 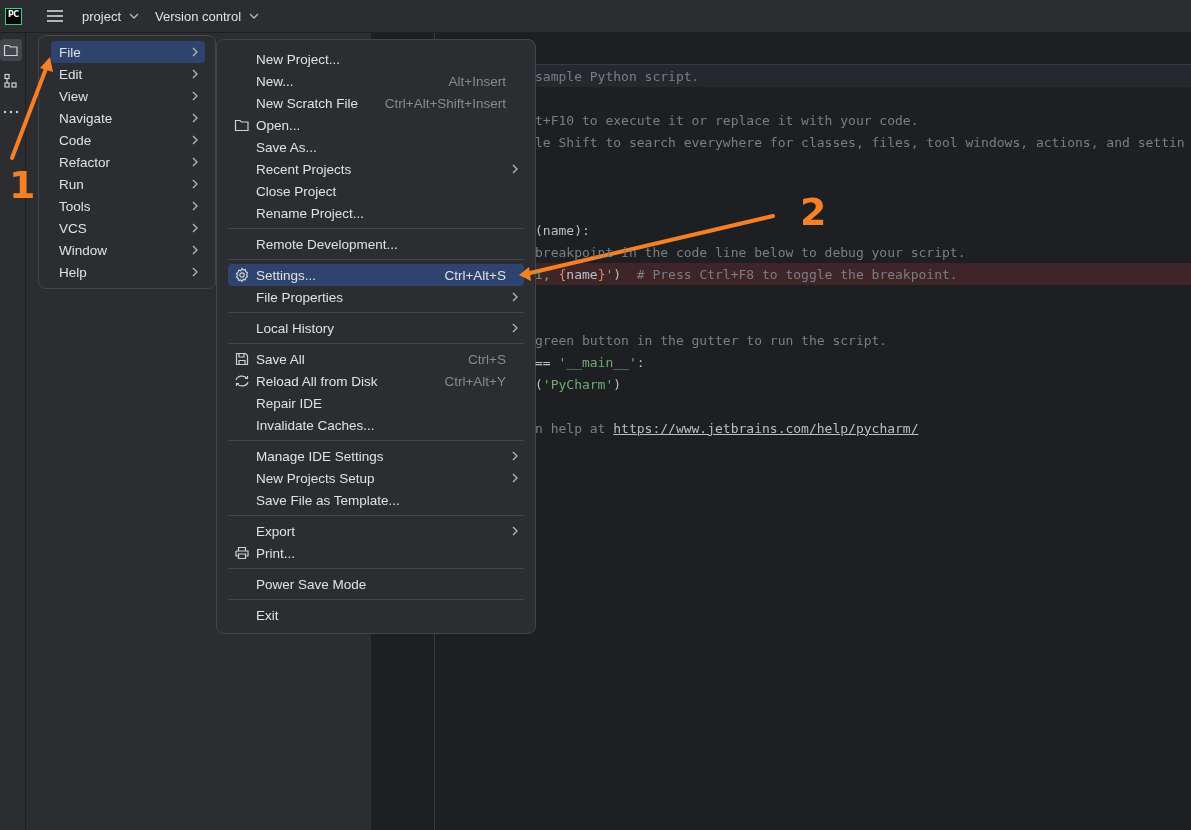 I want to click on link: https://www.jetbrains.com/help/pycharm/, so click(x=766, y=428).